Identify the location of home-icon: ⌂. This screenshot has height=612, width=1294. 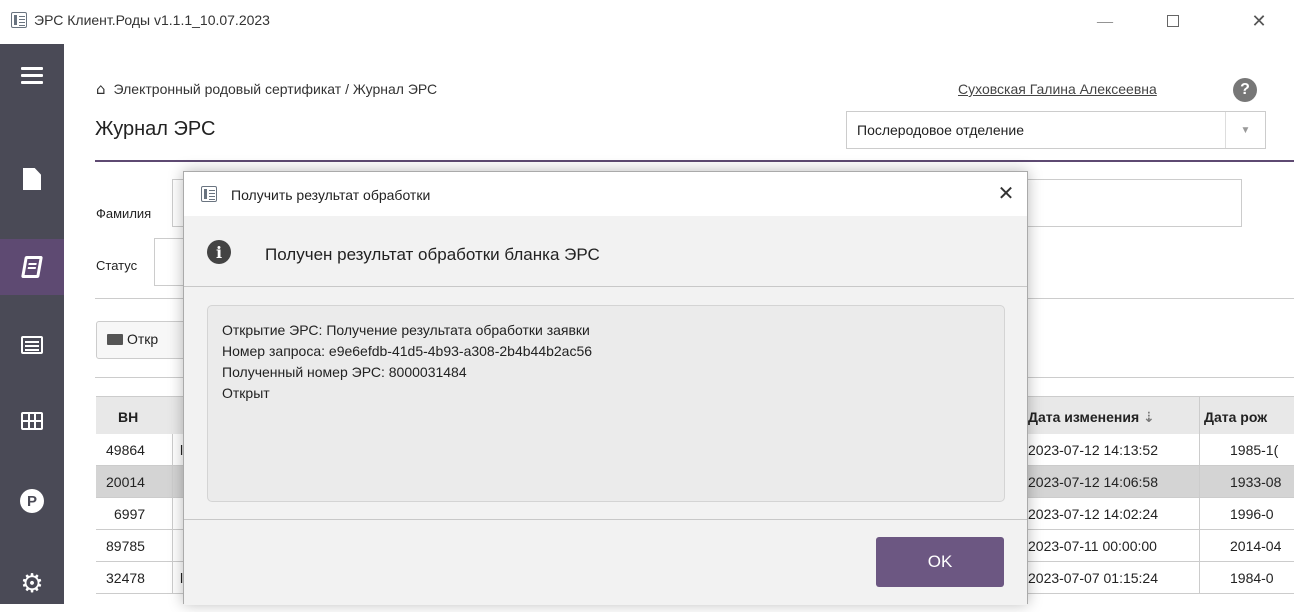
(101, 89).